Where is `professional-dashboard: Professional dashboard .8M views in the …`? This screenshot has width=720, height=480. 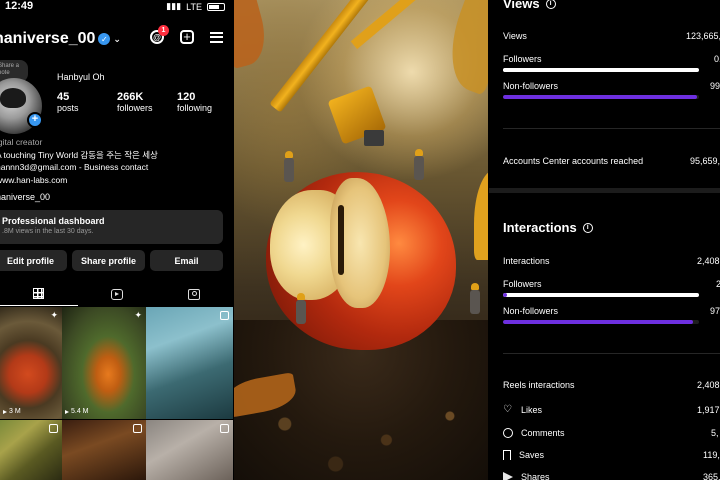
professional-dashboard: Professional dashboard .8M views in the … is located at coordinates (111, 227).